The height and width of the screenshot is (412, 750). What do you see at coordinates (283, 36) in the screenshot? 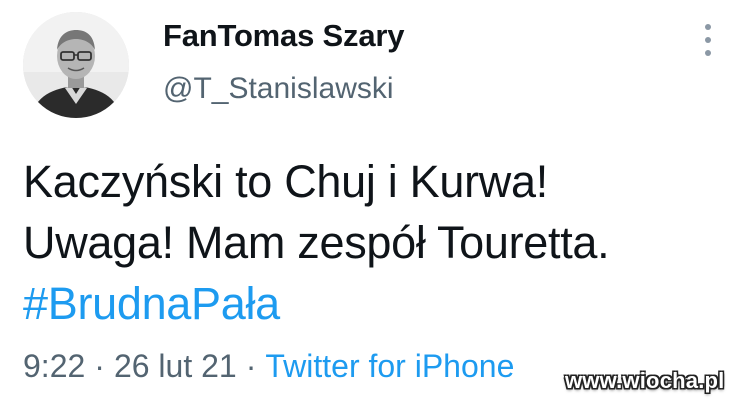
I see `display-name: FanTomas Szary` at bounding box center [283, 36].